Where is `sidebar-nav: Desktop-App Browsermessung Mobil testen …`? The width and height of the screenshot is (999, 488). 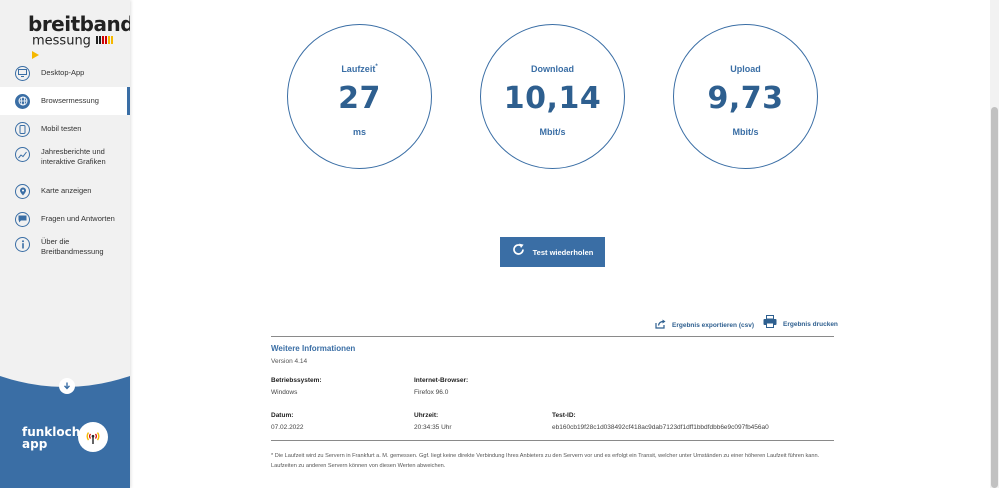 sidebar-nav: Desktop-App Browsermessung Mobil testen … is located at coordinates (65, 163).